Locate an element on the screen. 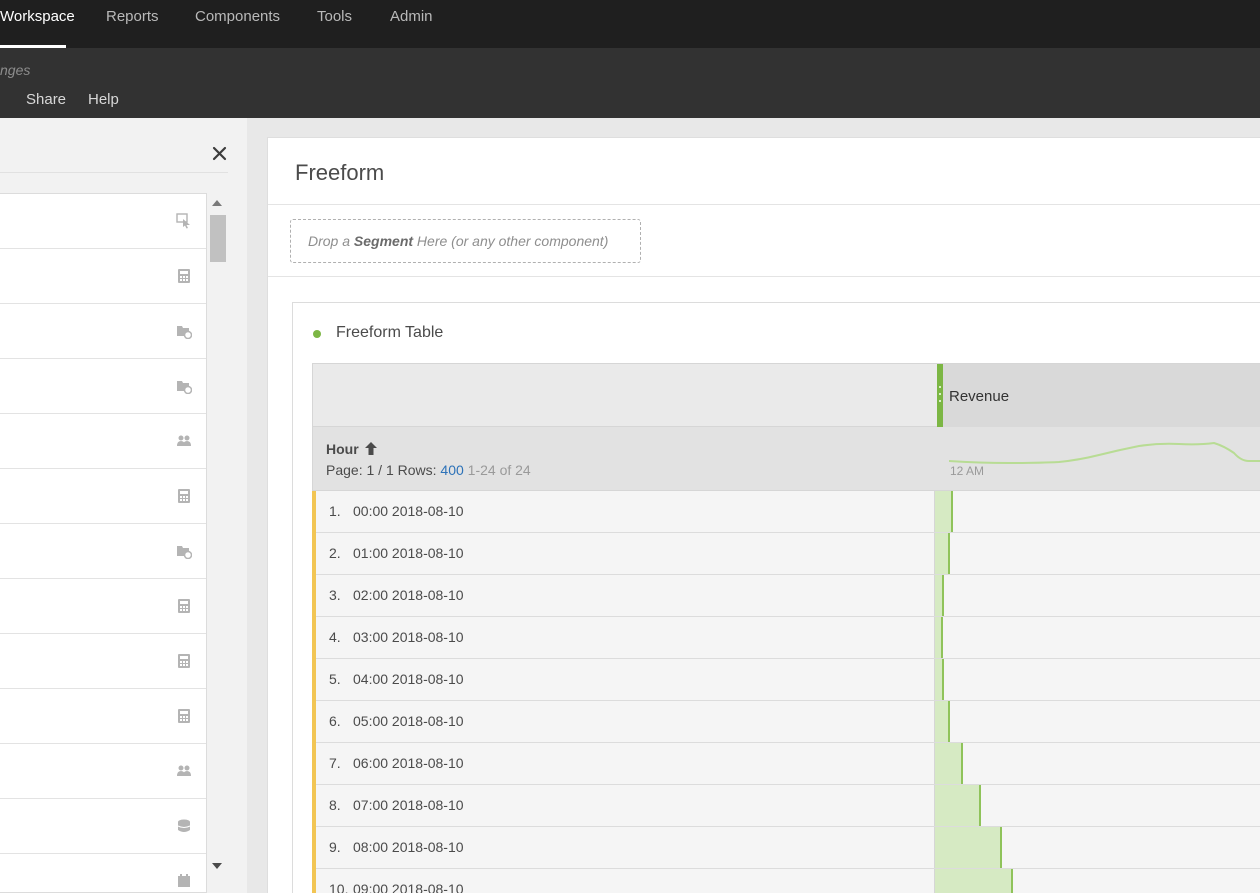  row-label: 05:00 2018-08-10 is located at coordinates (408, 721).